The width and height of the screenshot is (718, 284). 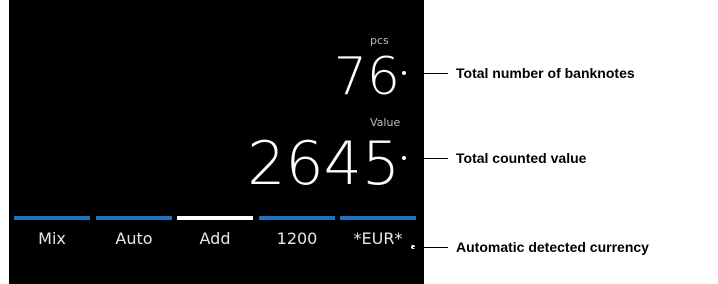 I want to click on tab-auto: Auto, so click(x=134, y=238).